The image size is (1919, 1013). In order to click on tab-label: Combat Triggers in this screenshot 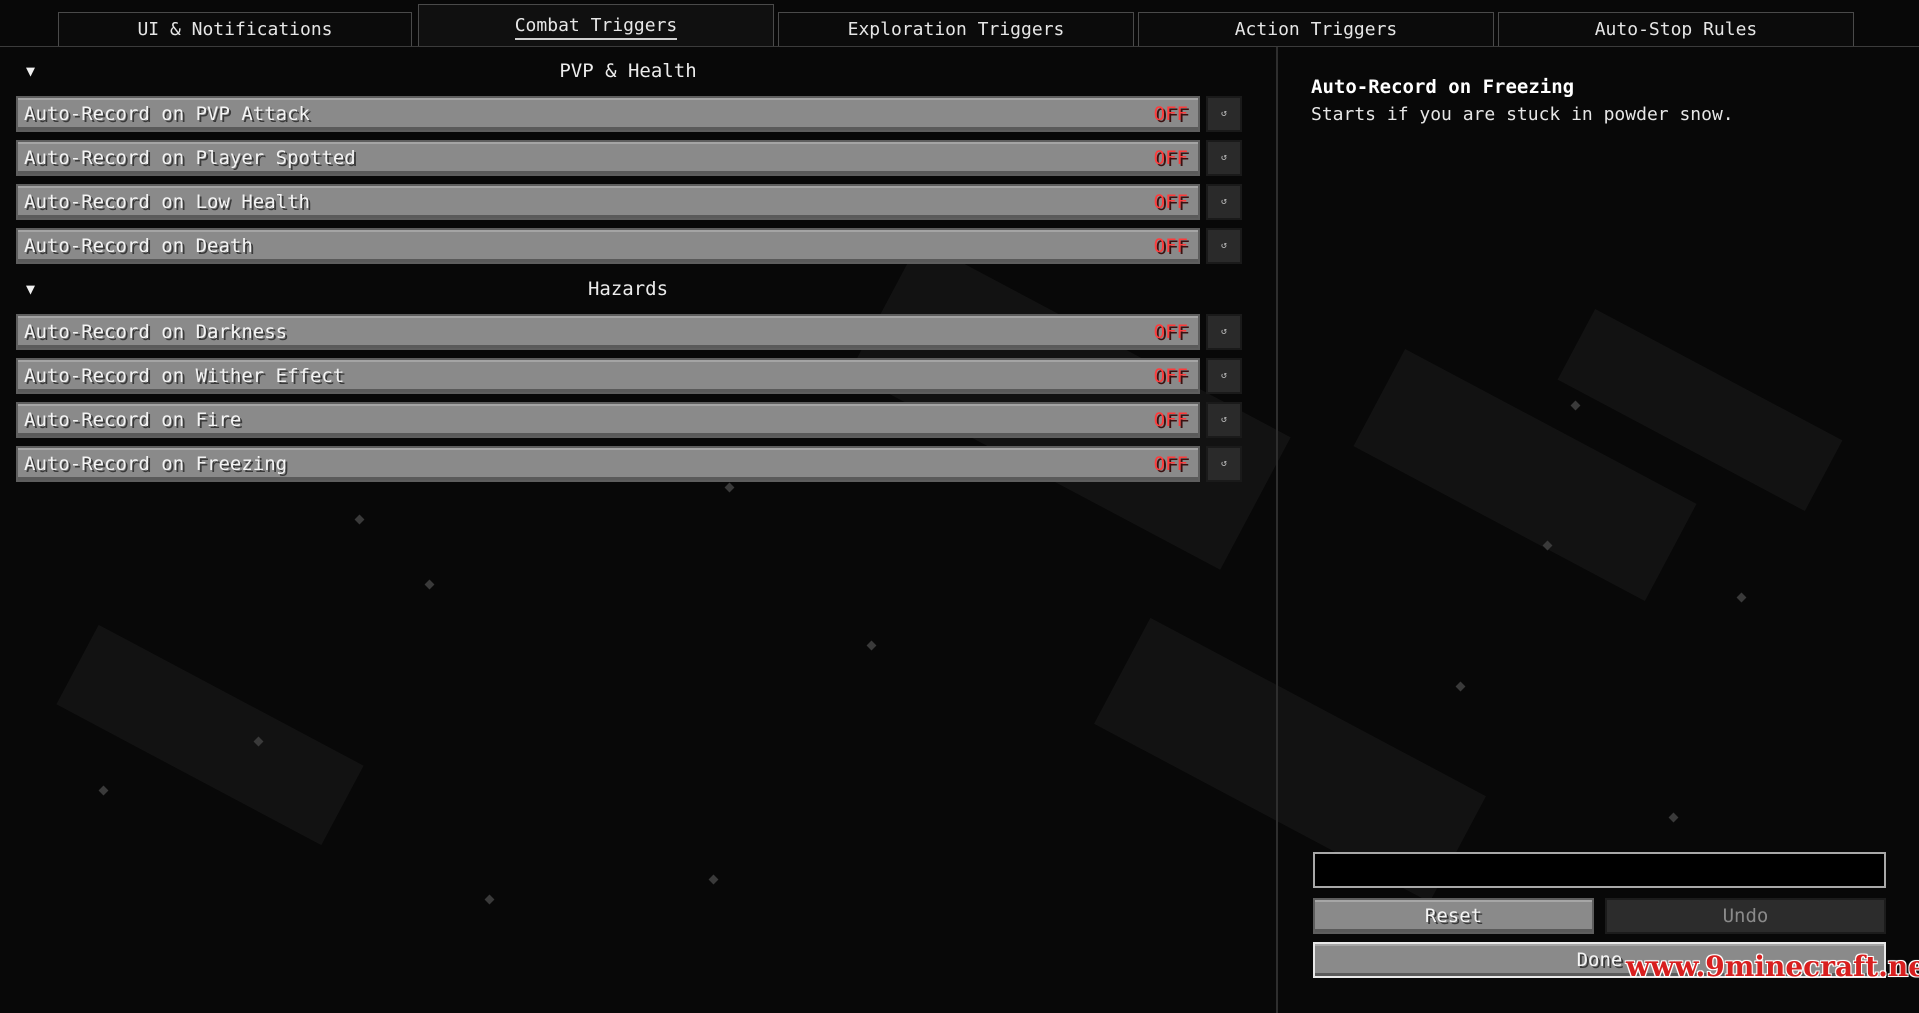, I will do `click(596, 27)`.